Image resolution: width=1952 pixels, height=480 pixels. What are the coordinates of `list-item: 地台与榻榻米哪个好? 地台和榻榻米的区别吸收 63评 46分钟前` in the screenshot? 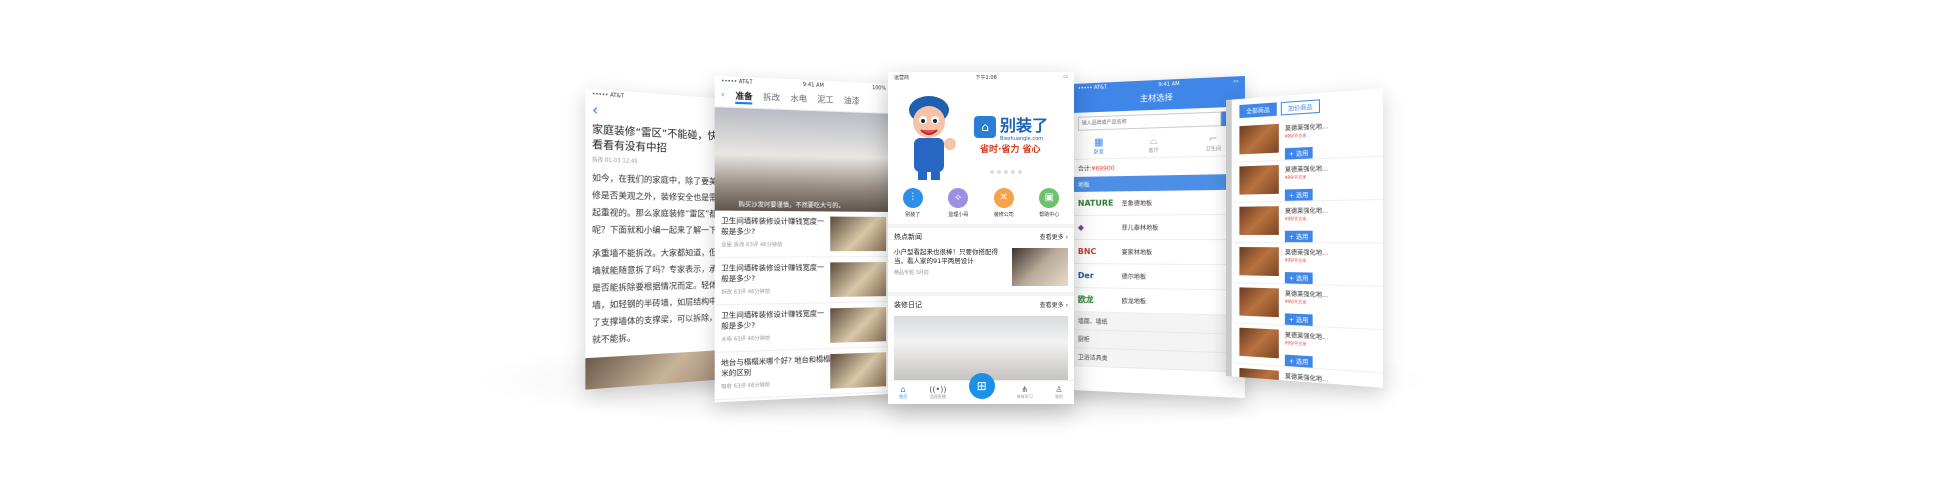 It's located at (803, 374).